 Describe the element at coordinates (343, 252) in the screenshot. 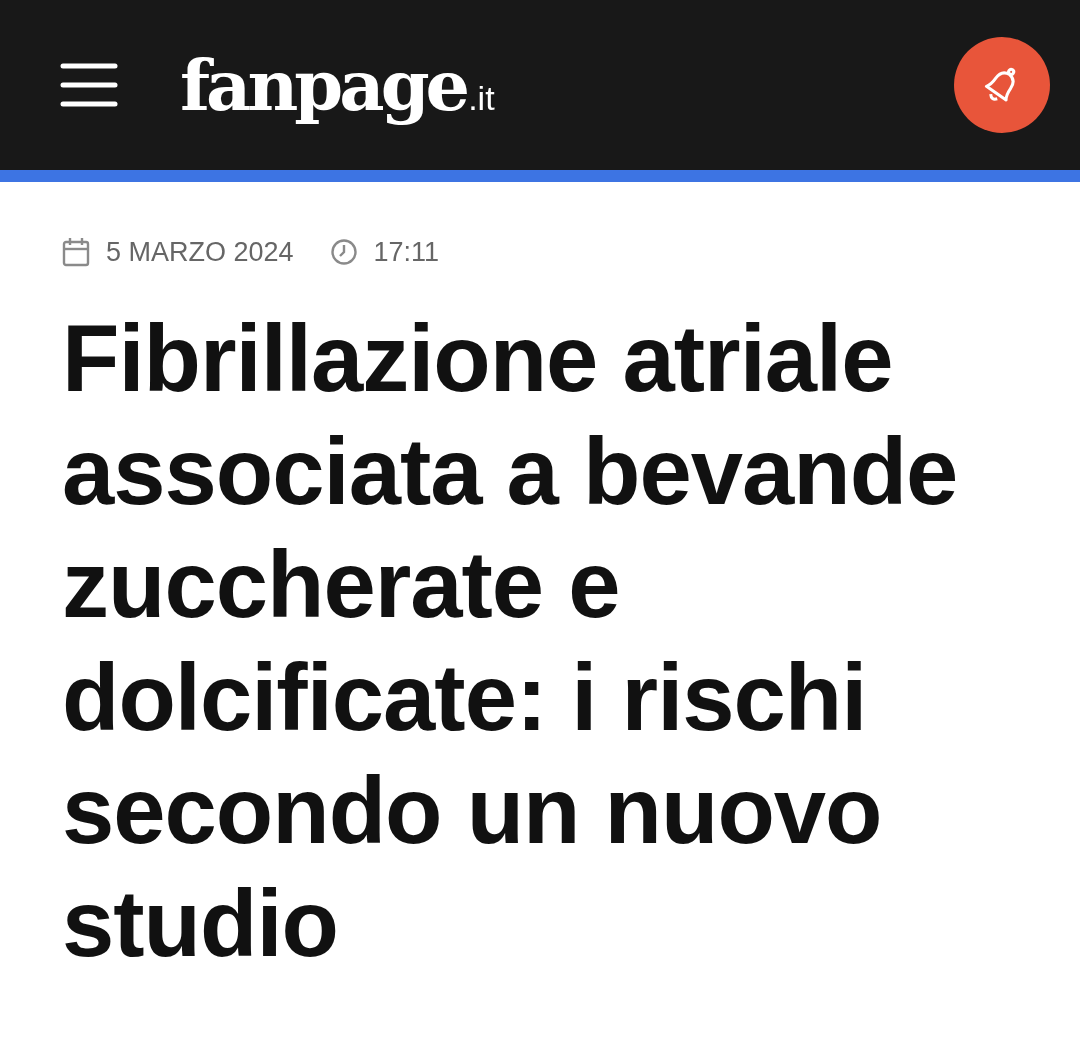

I see `clock-icon` at that location.